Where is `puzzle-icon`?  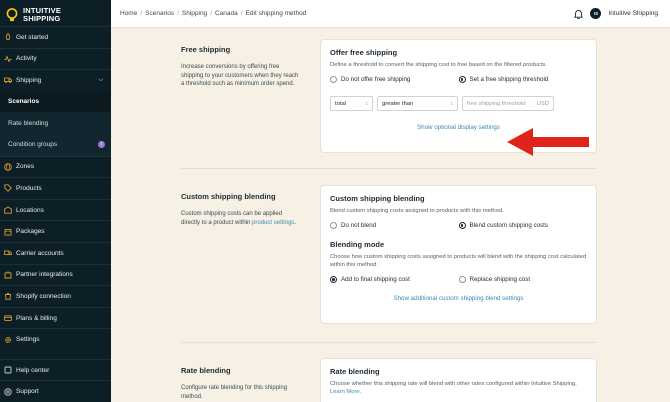
puzzle-icon is located at coordinates (8, 275).